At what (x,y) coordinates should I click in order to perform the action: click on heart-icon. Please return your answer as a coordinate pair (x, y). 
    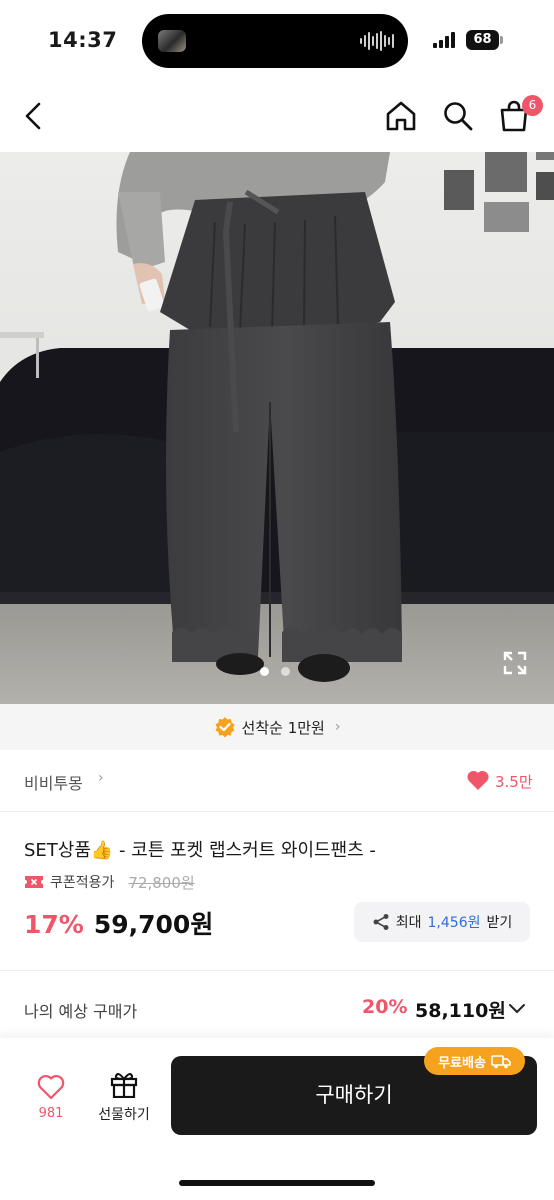
    Looking at the image, I should click on (478, 780).